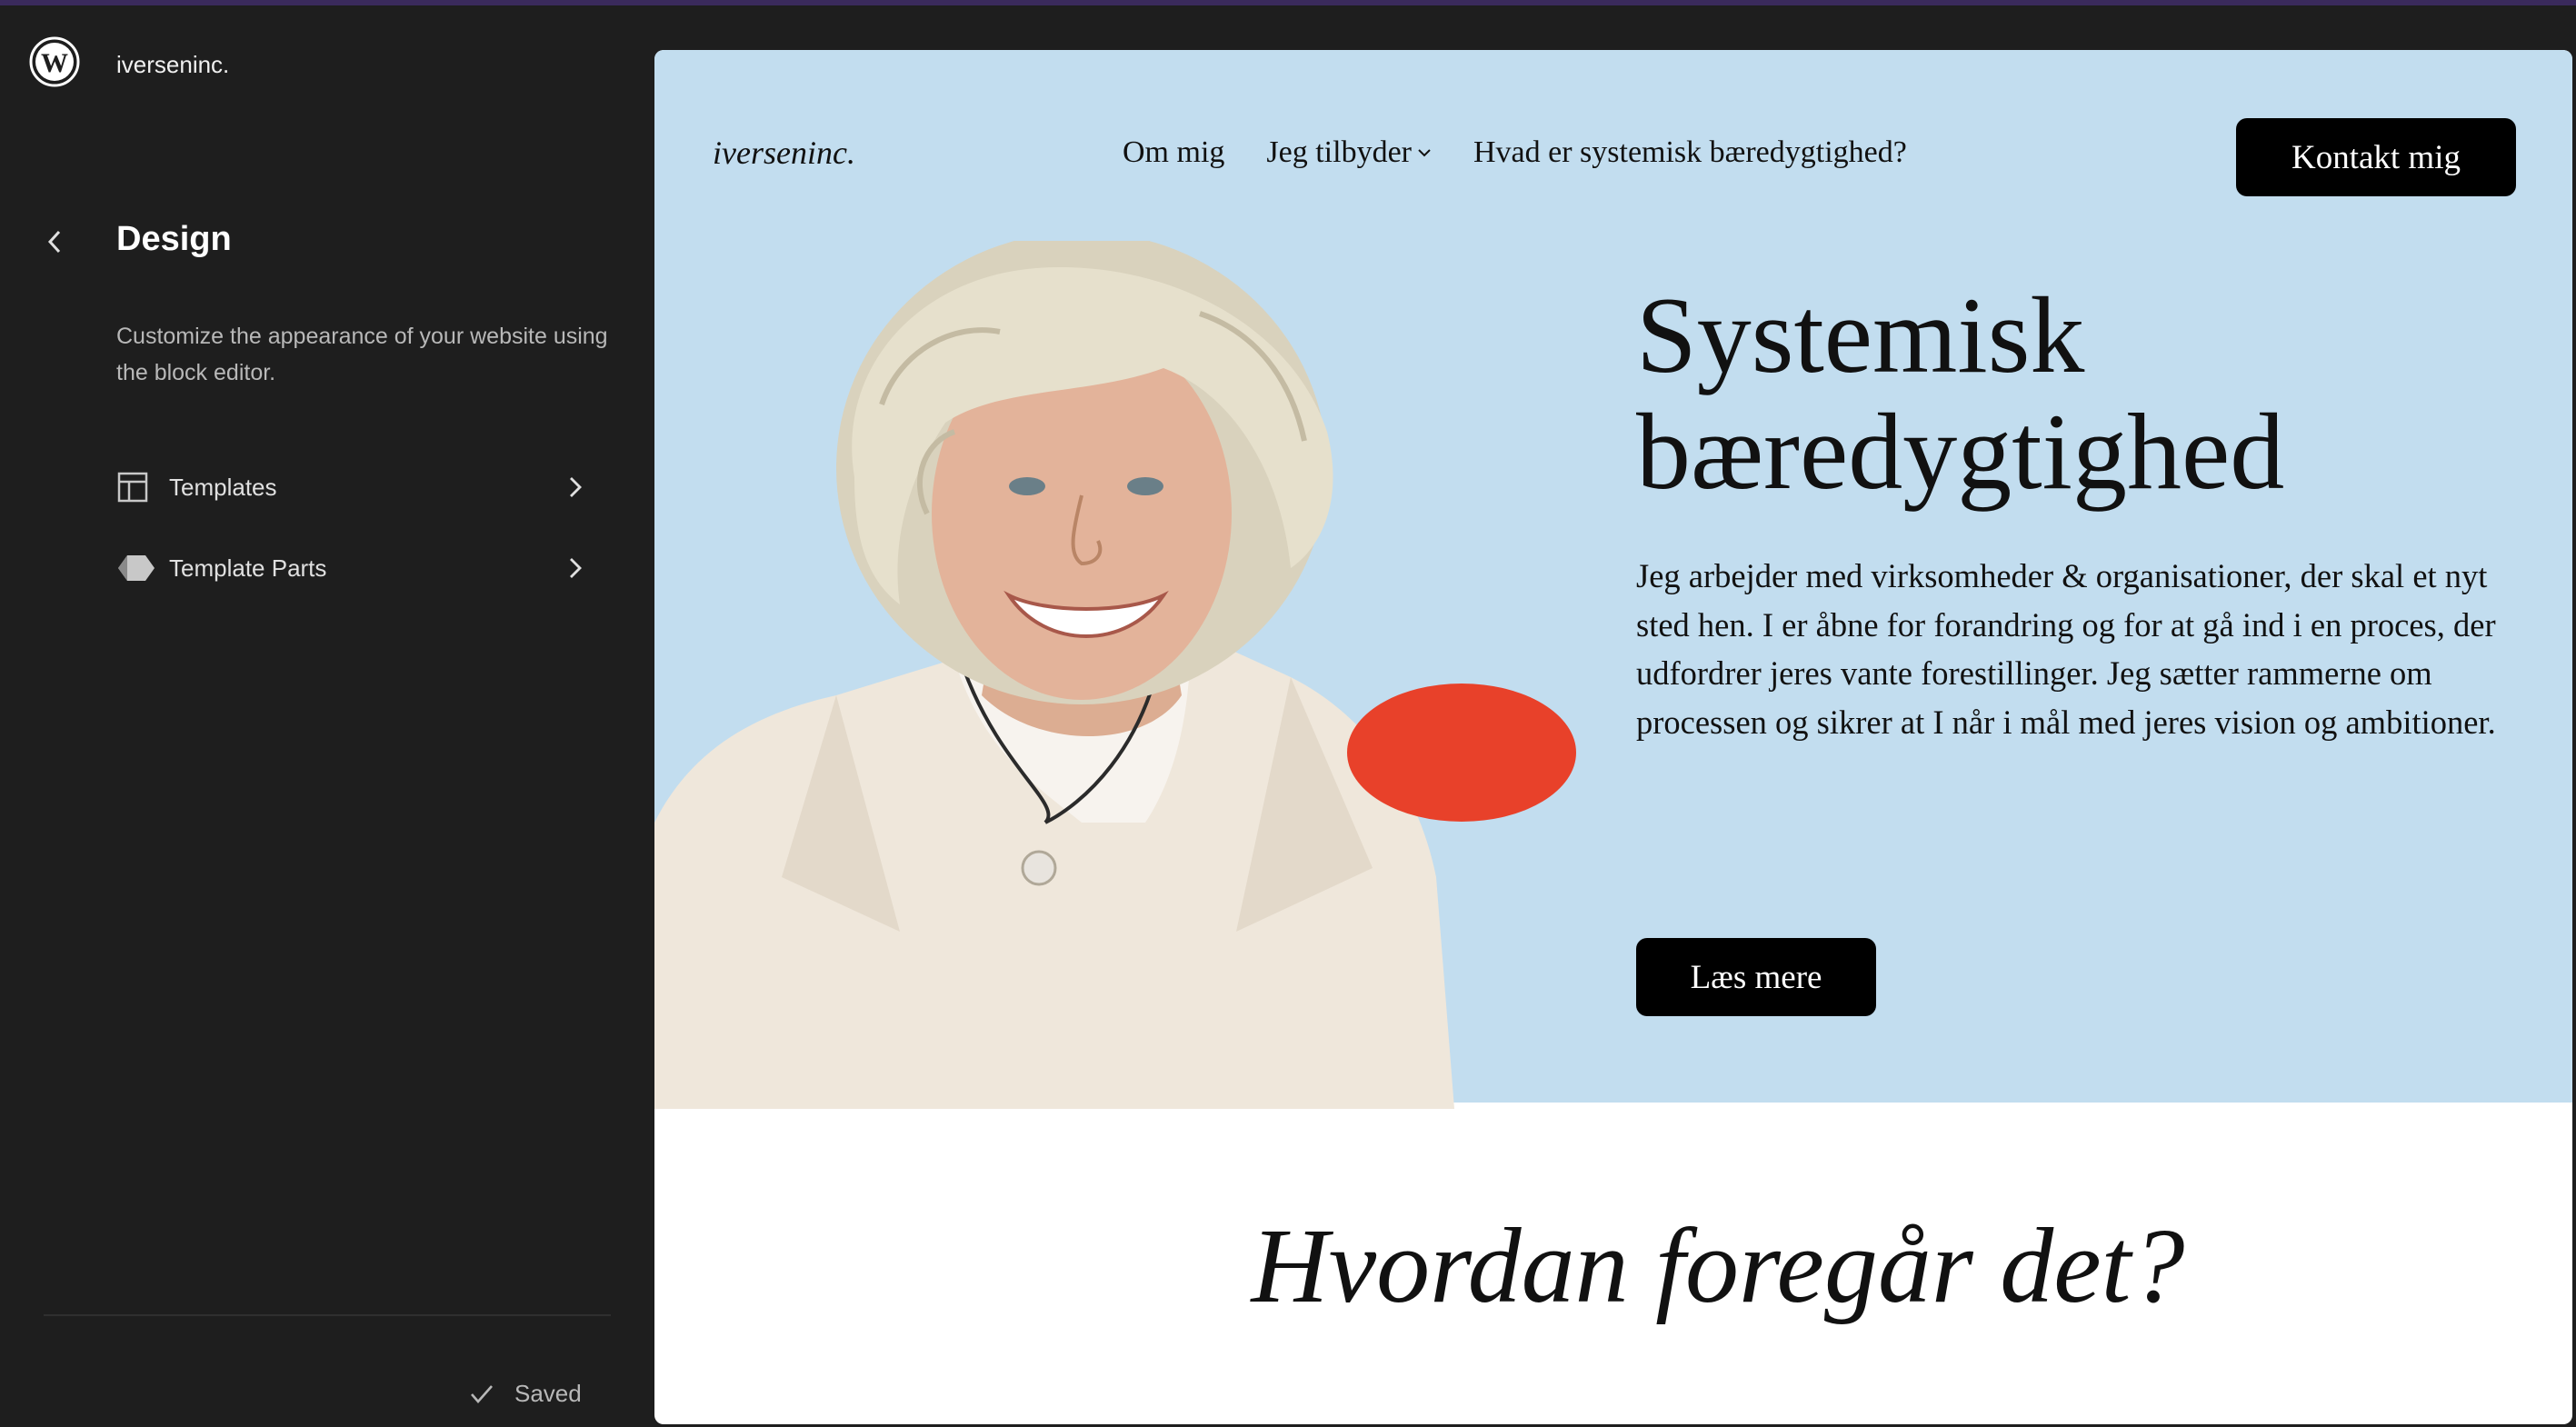  What do you see at coordinates (248, 568) in the screenshot?
I see `nav-item-label: Template Parts` at bounding box center [248, 568].